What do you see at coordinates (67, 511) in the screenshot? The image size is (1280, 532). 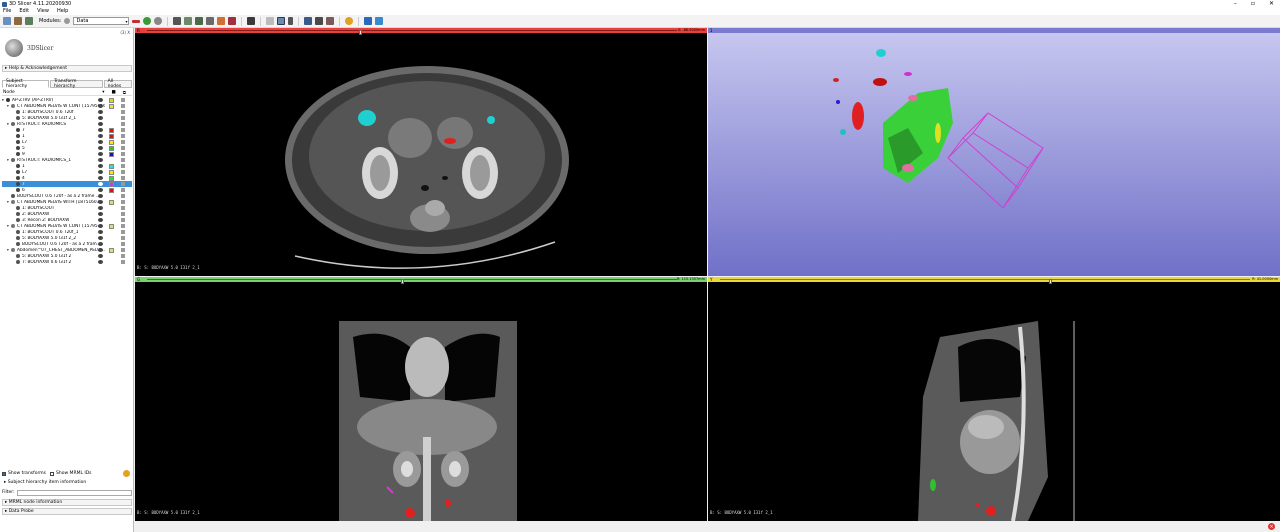 I see `data-probe-section: ▸ Data Probe` at bounding box center [67, 511].